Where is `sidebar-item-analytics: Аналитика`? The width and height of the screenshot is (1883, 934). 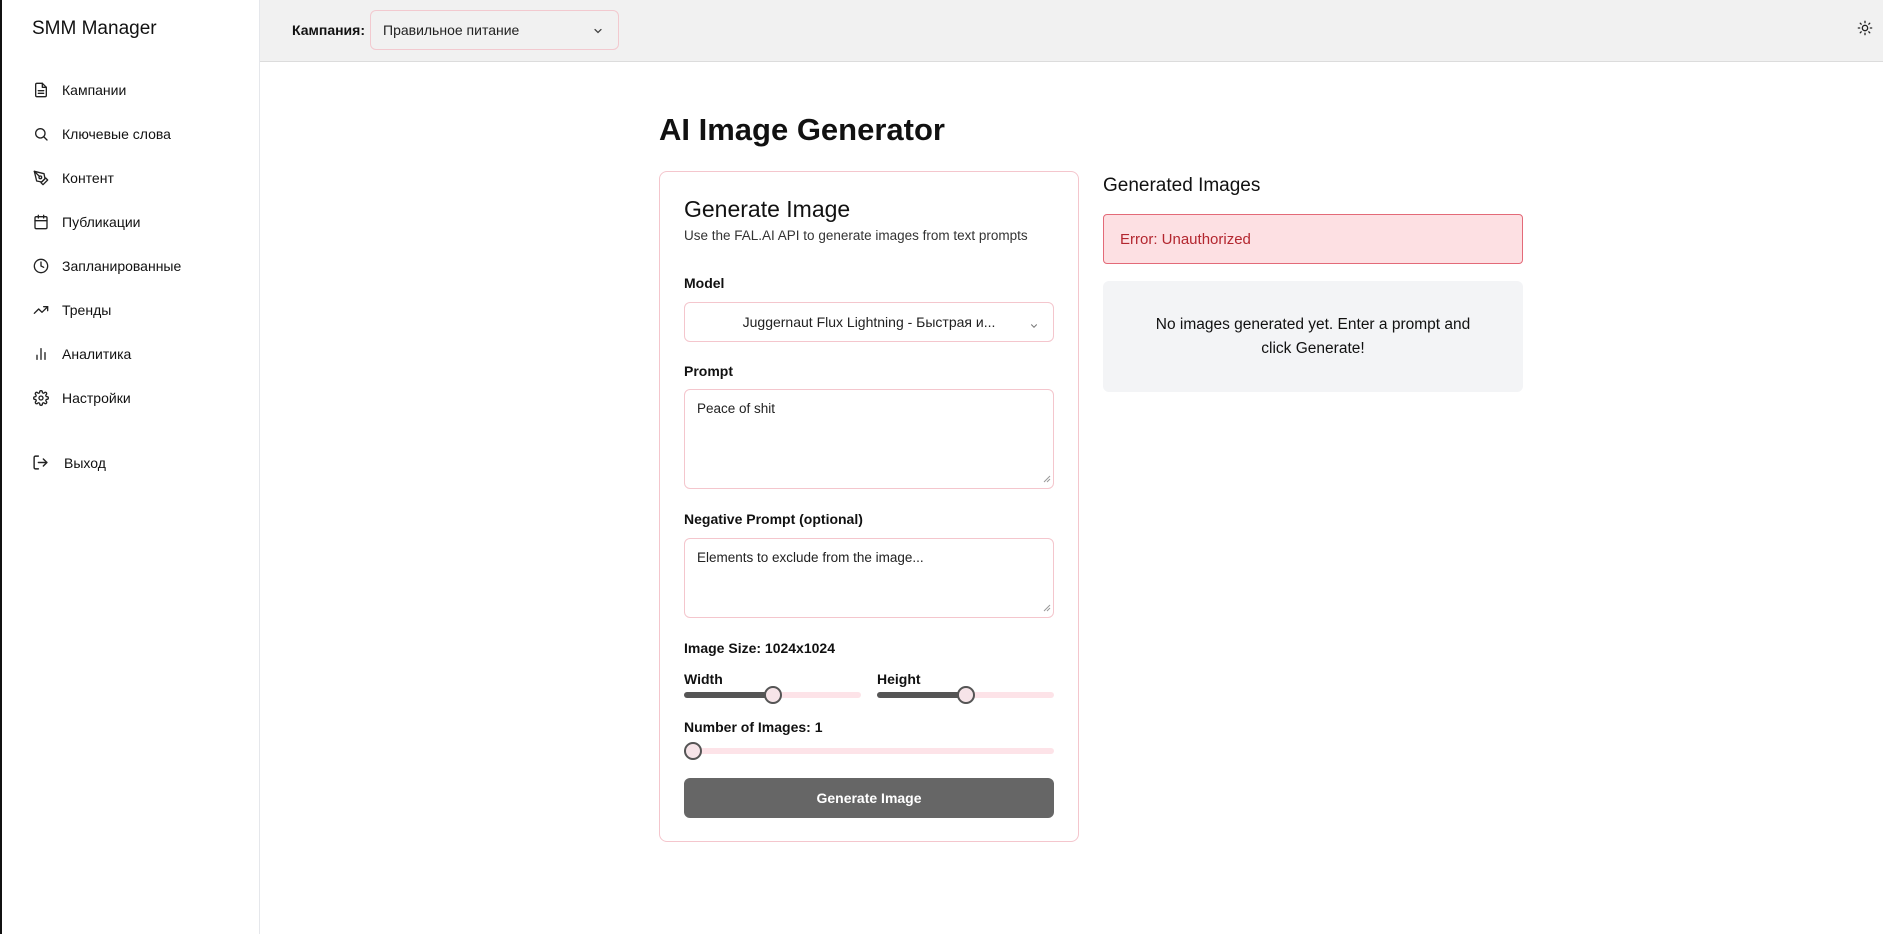 sidebar-item-analytics: Аналитика is located at coordinates (132, 354).